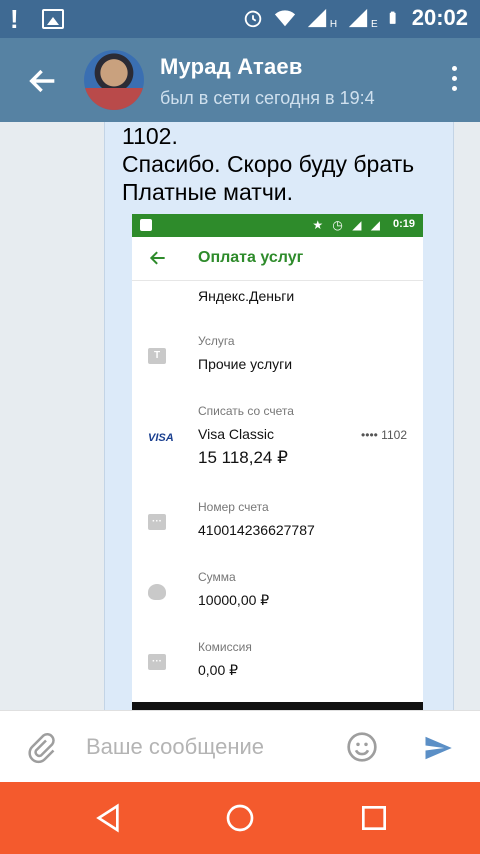 The width and height of the screenshot is (480, 854). I want to click on more-menu-icon, so click(454, 81).